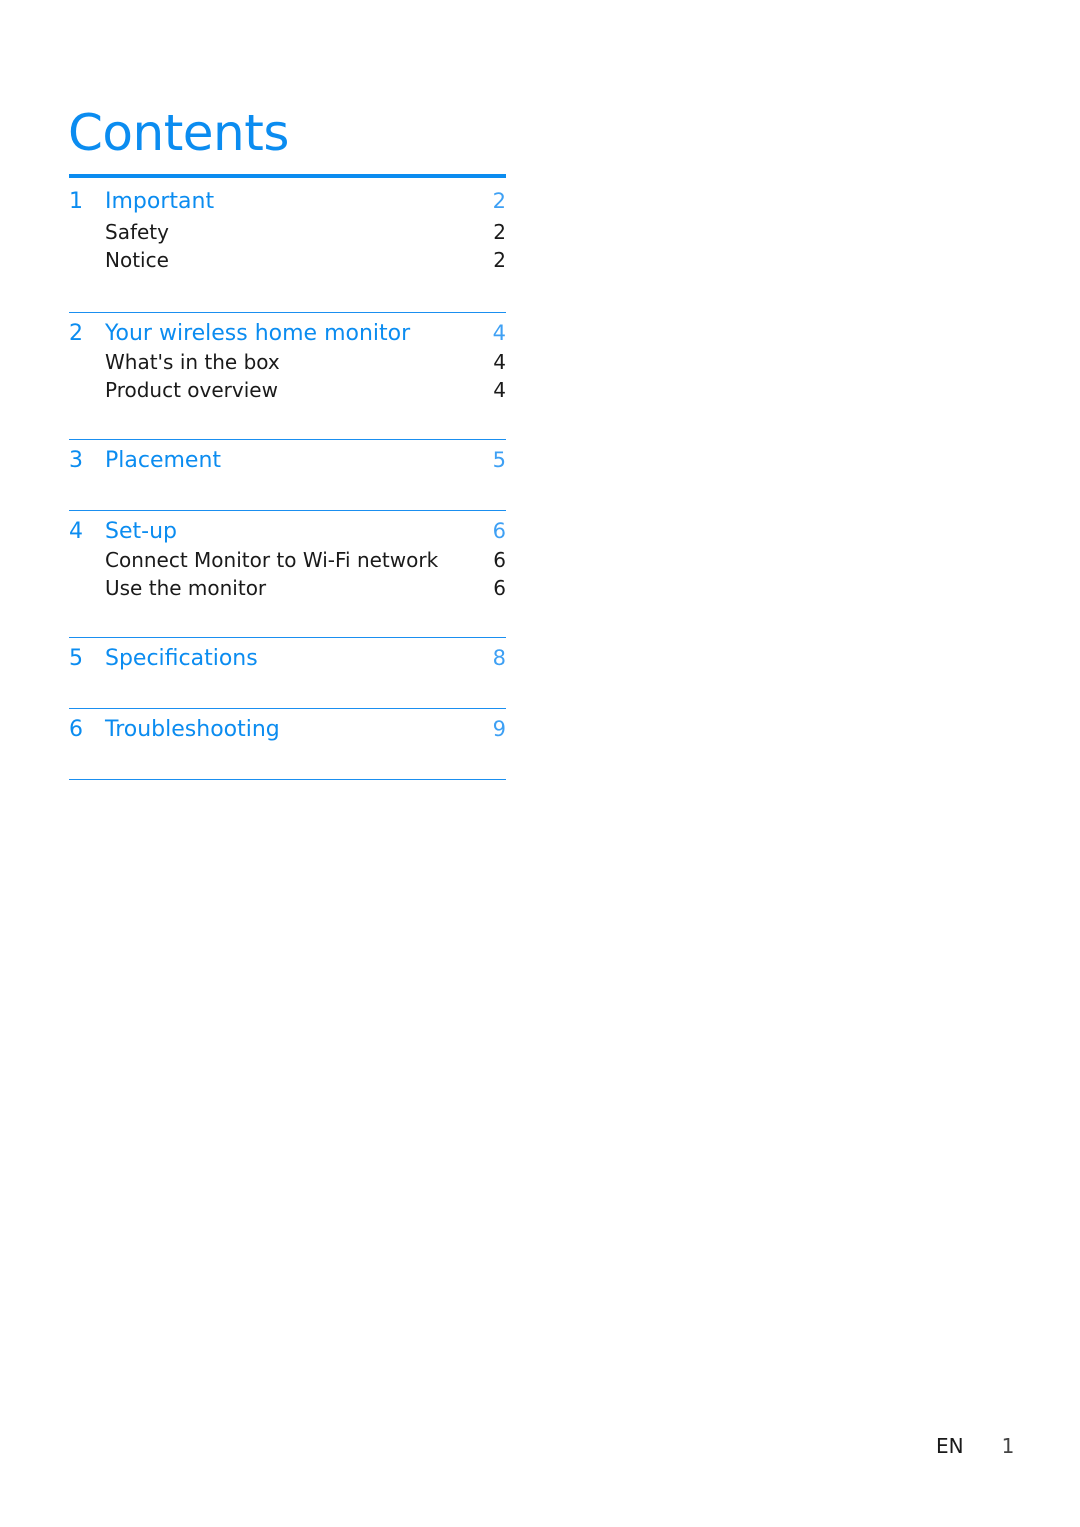 Image resolution: width=1080 pixels, height=1527 pixels. What do you see at coordinates (295, 334) in the screenshot?
I see `section-title: Your wireless home monitor` at bounding box center [295, 334].